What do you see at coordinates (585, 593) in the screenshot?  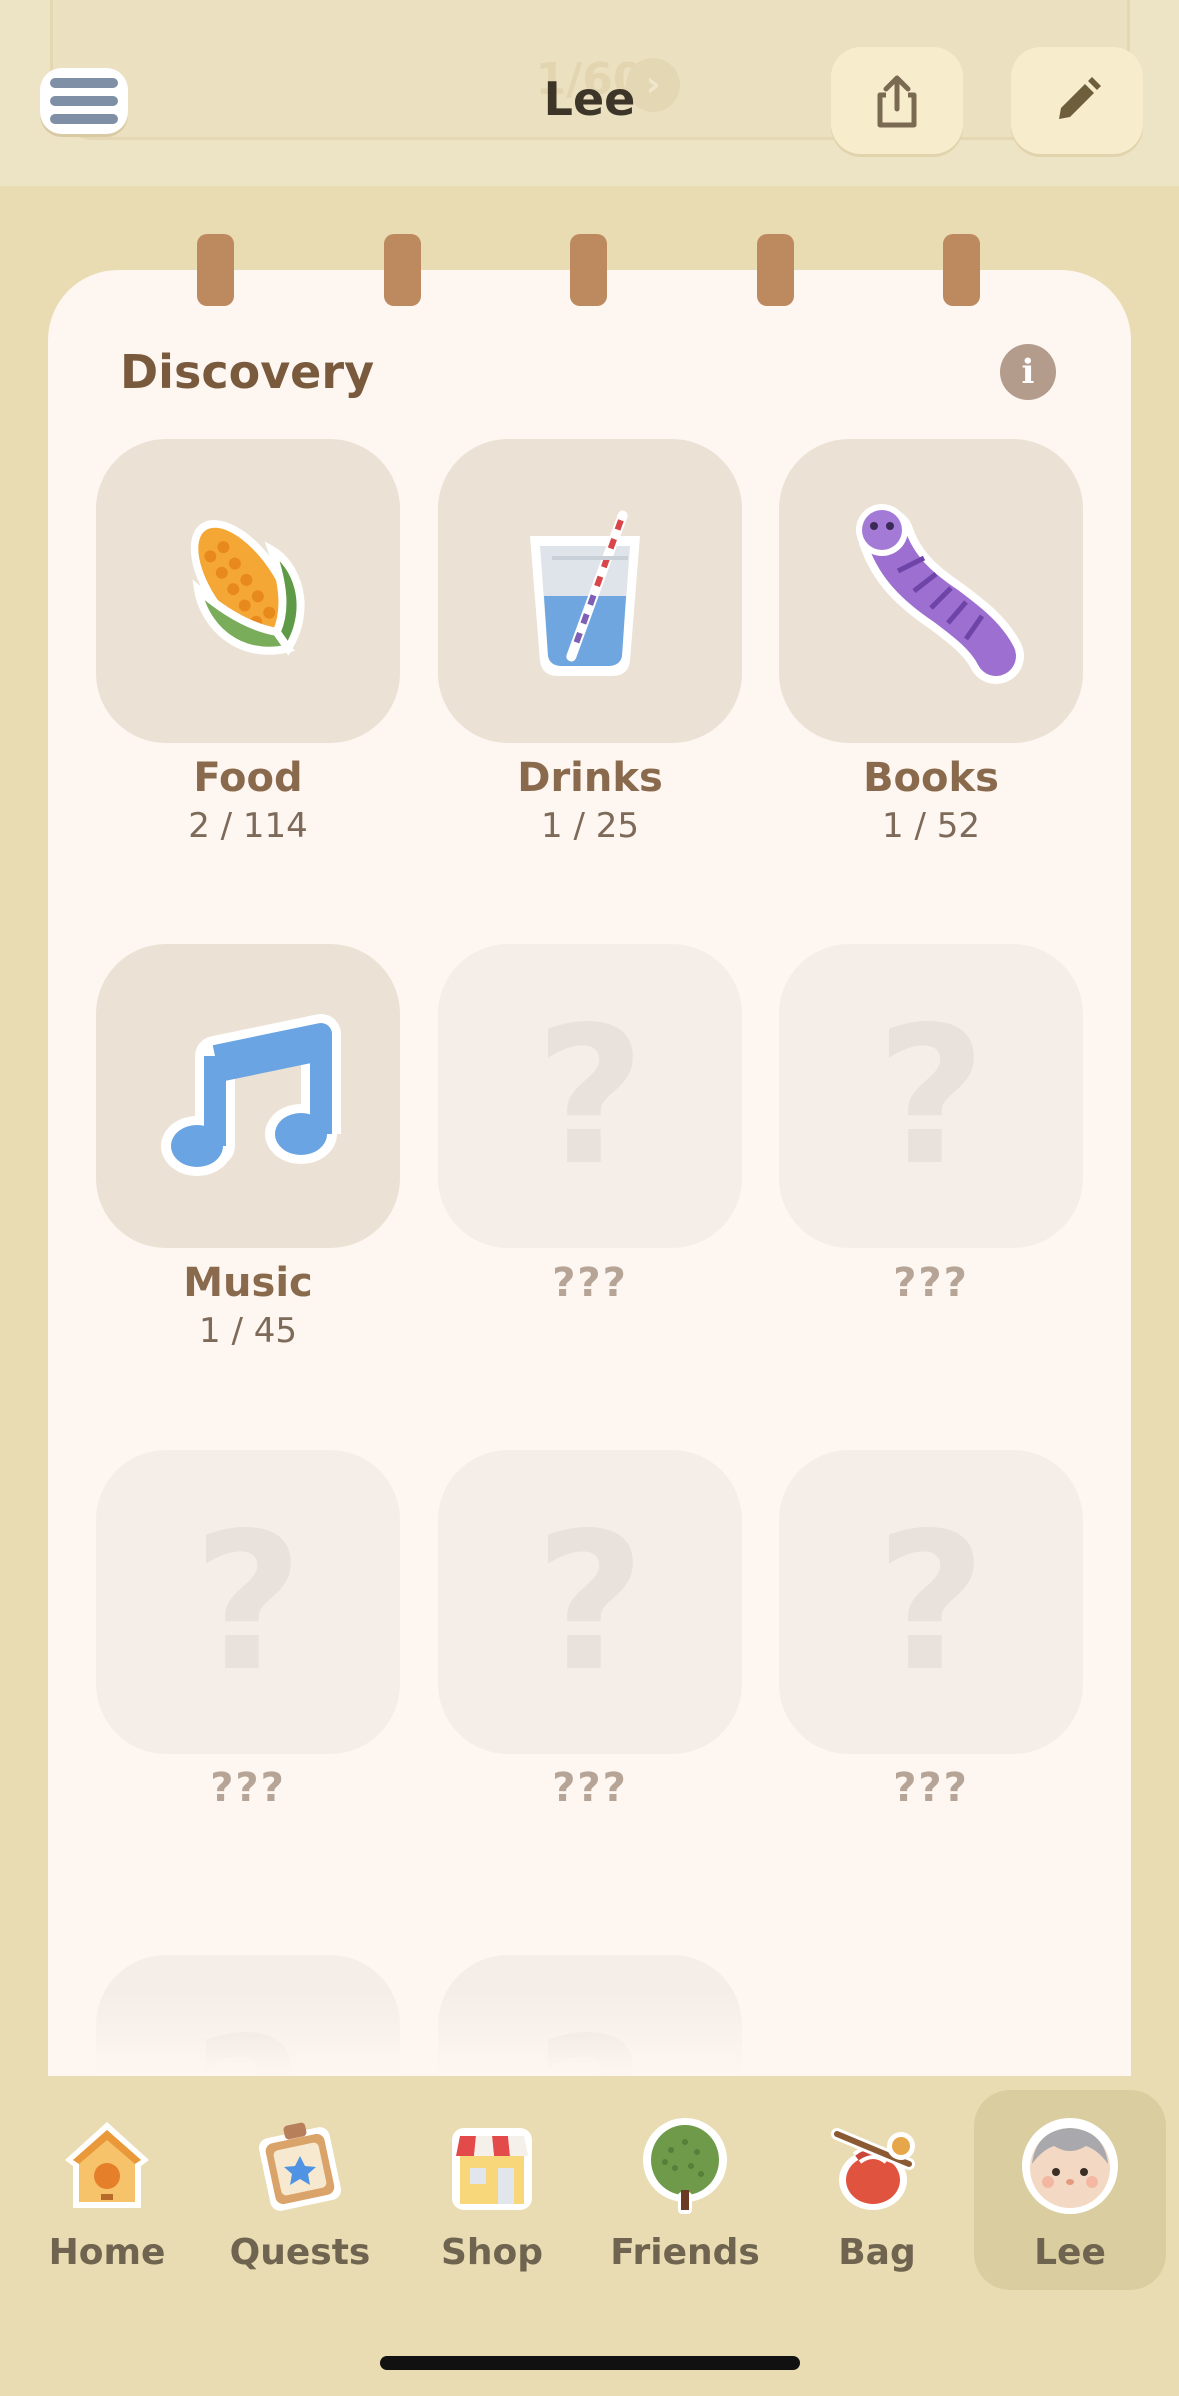 I see `glass-with-straw-icon` at bounding box center [585, 593].